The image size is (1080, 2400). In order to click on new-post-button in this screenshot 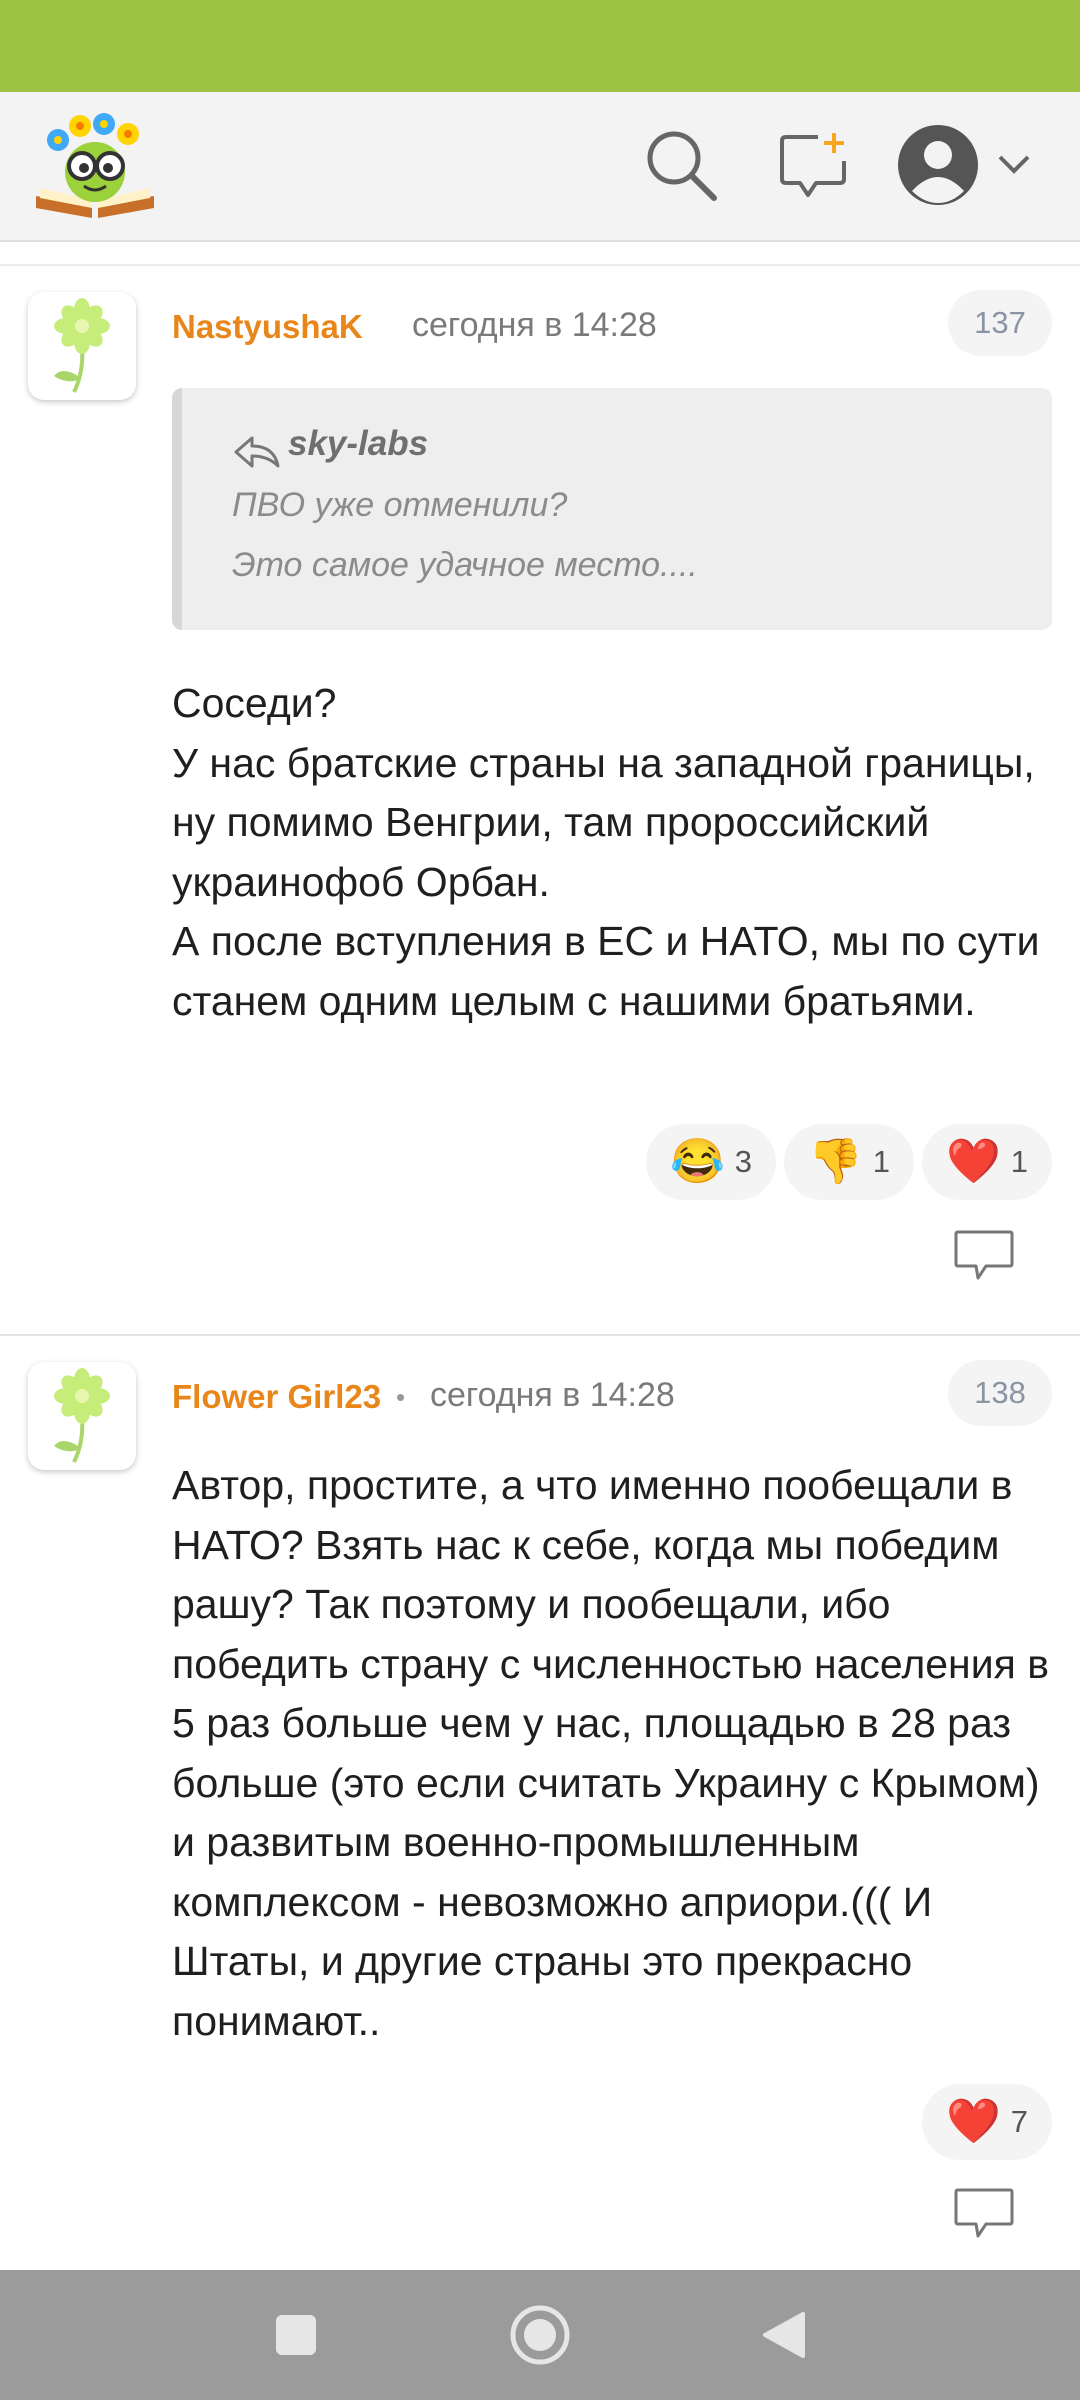, I will do `click(813, 165)`.